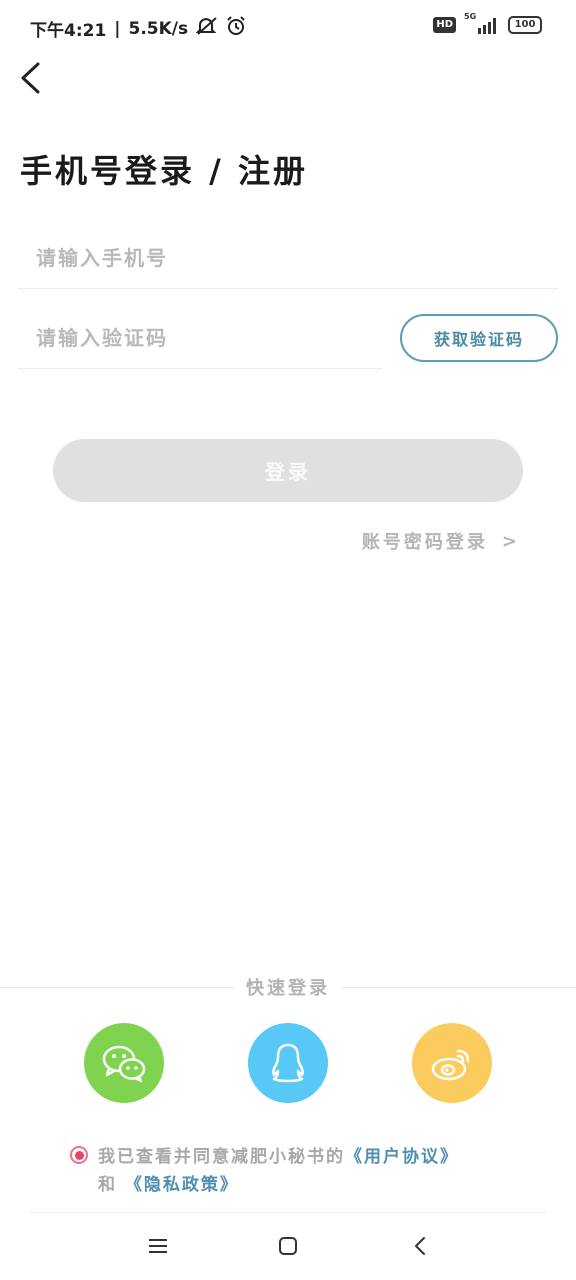 The image size is (576, 1280). I want to click on status-bar: 下午4:21 | 5.5K/s HD 5G 100, so click(288, 27).